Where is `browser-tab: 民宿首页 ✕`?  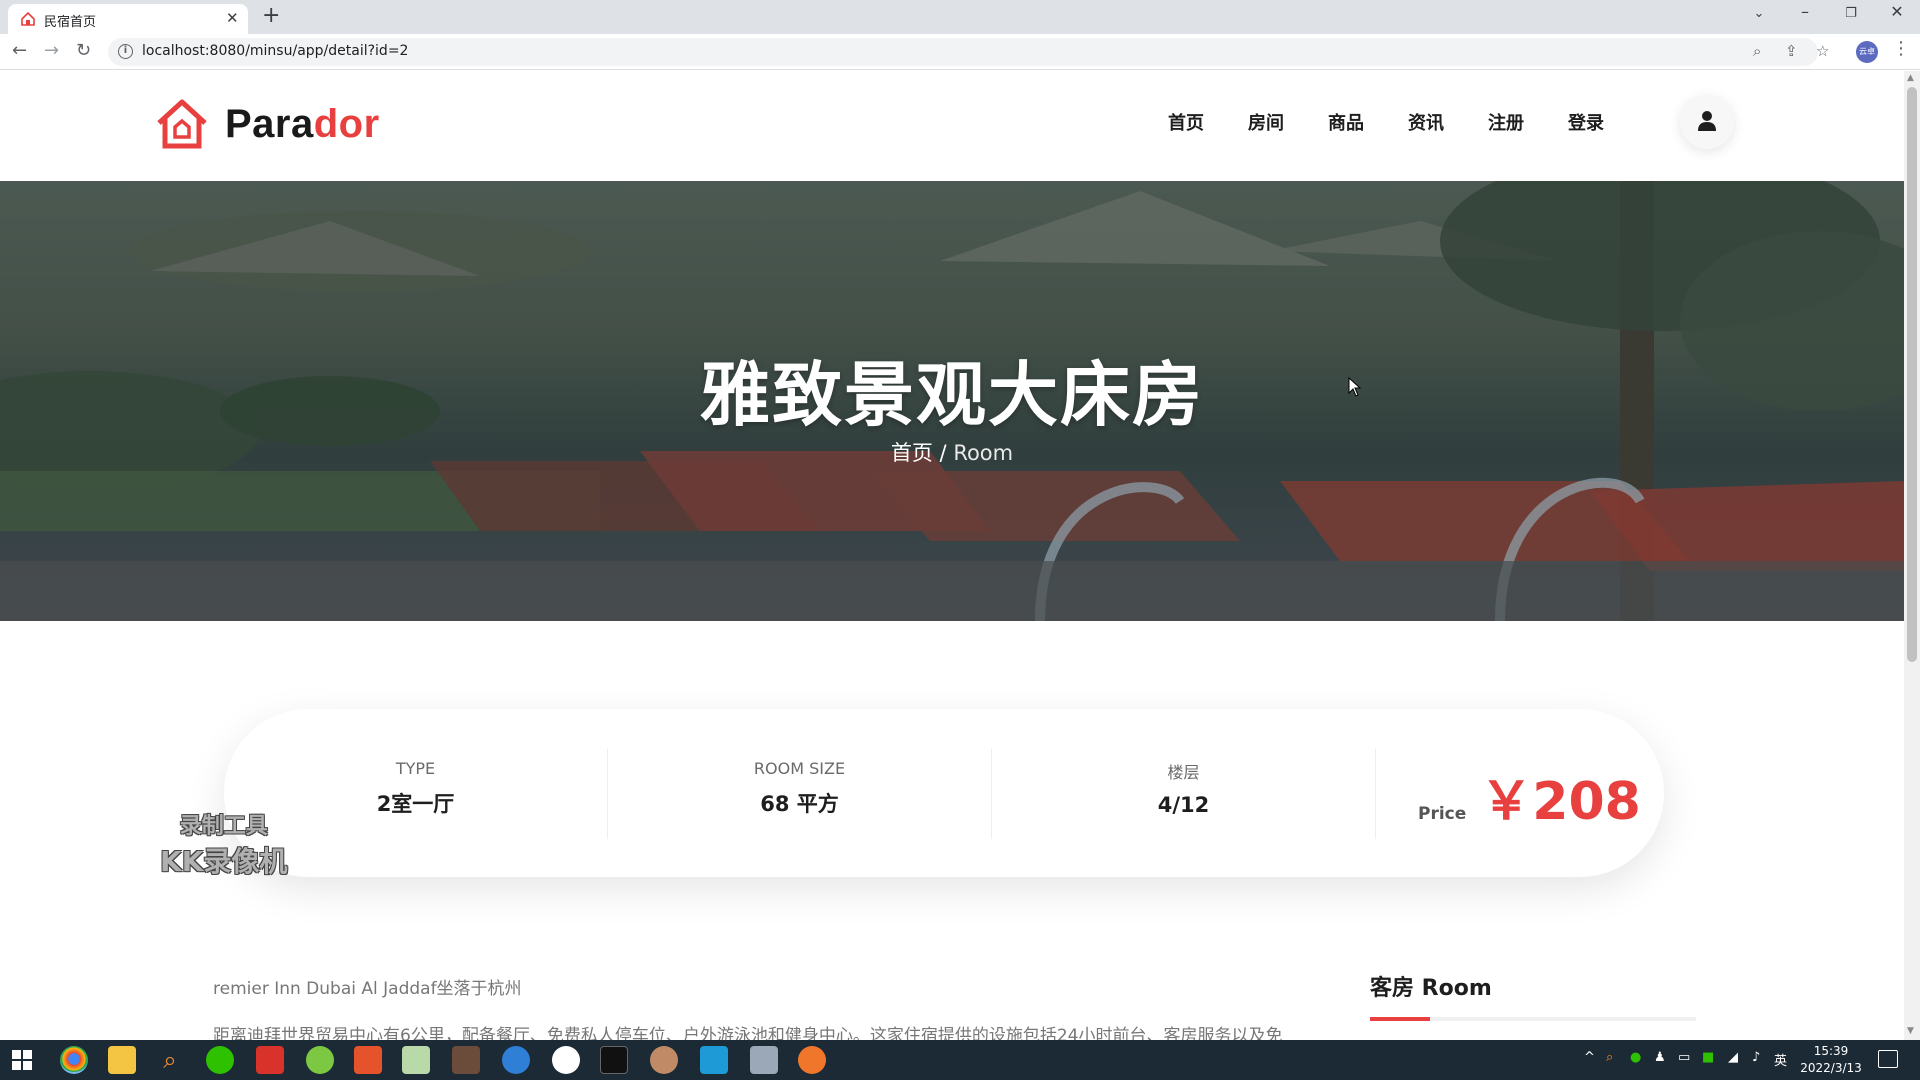 browser-tab: 民宿首页 ✕ is located at coordinates (128, 19).